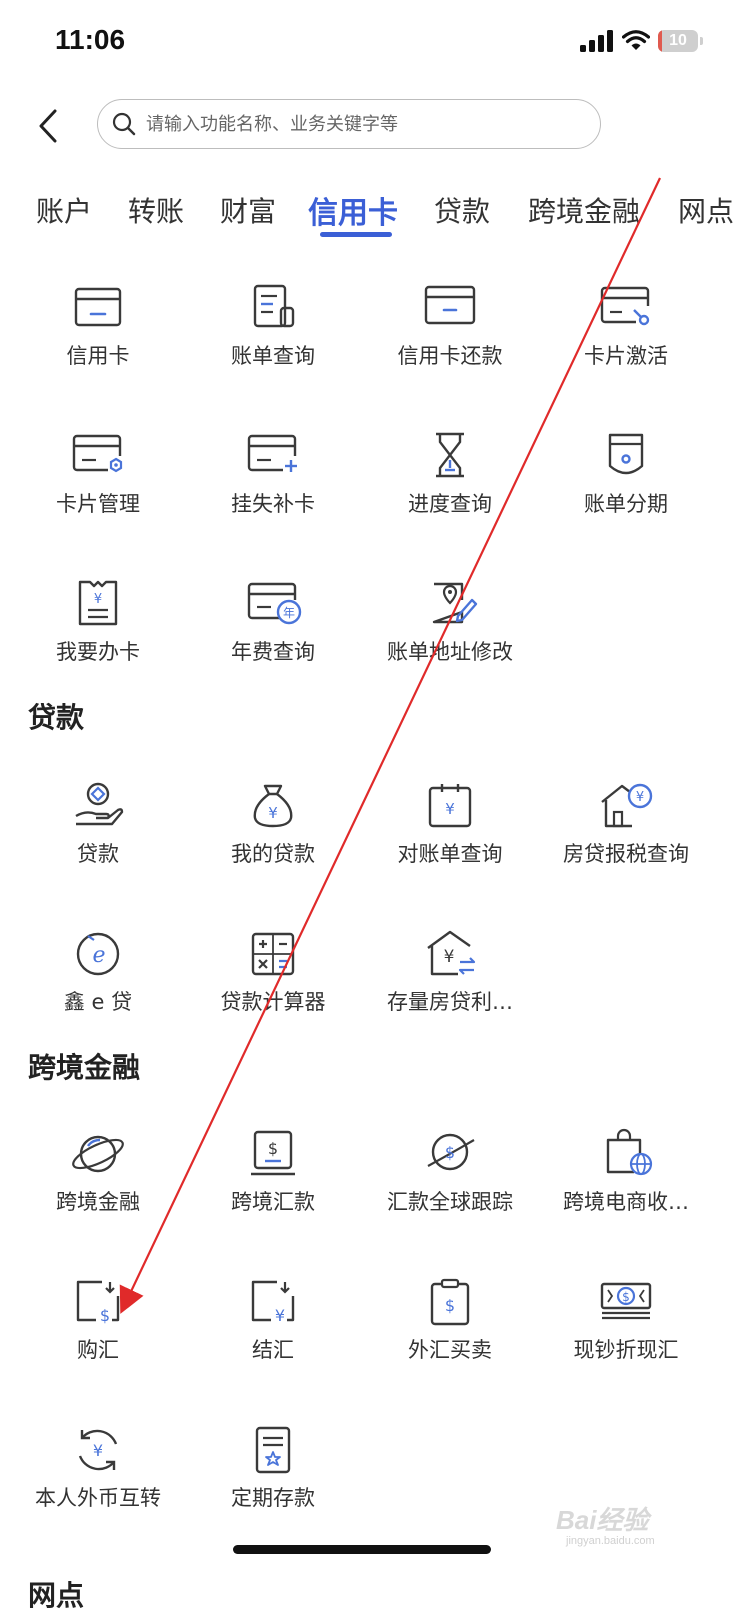 The width and height of the screenshot is (739, 1614). What do you see at coordinates (627, 805) in the screenshot?
I see `house-tax-icon: ¥` at bounding box center [627, 805].